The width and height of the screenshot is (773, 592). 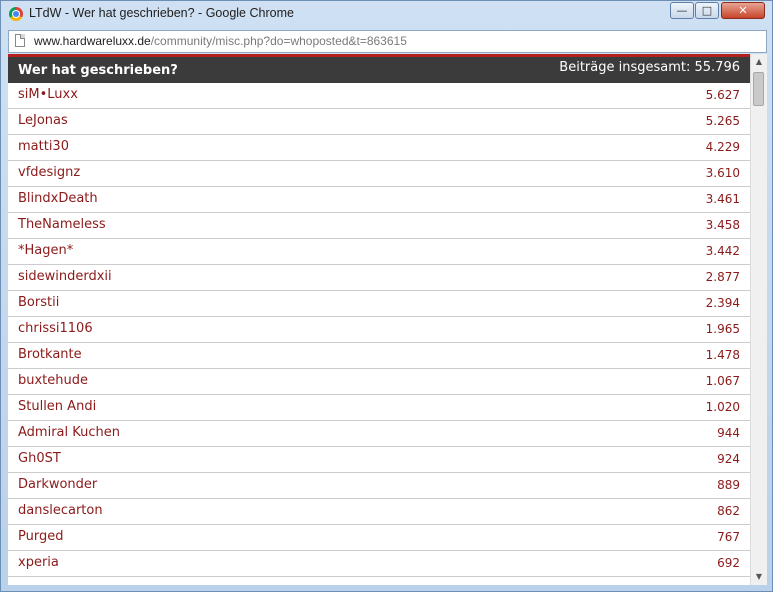 What do you see at coordinates (379, 304) in the screenshot?
I see `poster-row: Borstii 2.394` at bounding box center [379, 304].